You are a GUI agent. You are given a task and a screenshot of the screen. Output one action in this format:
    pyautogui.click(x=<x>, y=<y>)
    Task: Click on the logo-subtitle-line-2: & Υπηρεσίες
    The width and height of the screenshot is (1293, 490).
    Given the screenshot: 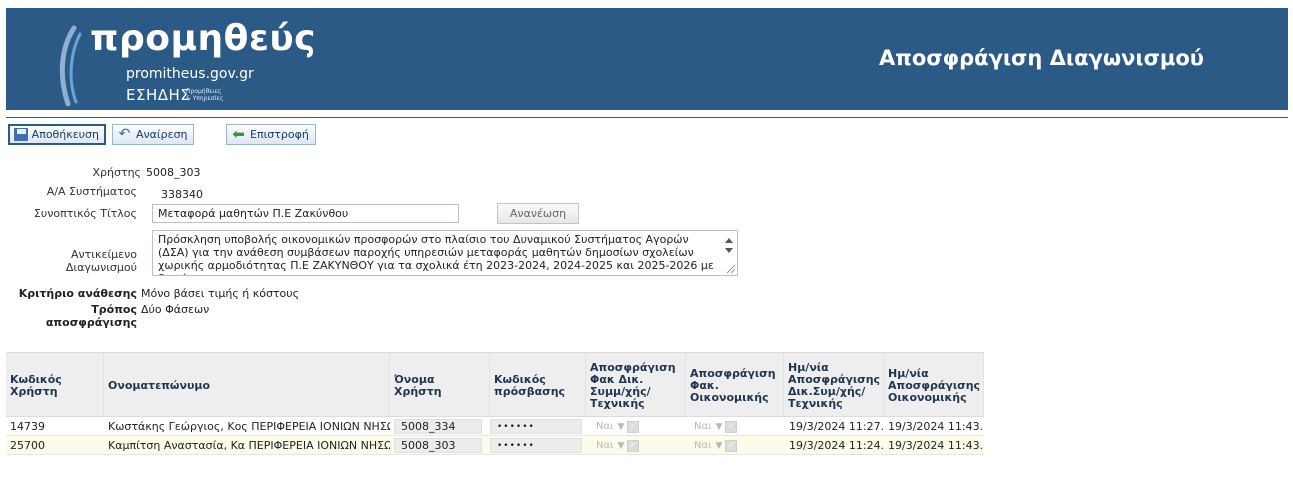 What is the action you would take?
    pyautogui.click(x=205, y=98)
    